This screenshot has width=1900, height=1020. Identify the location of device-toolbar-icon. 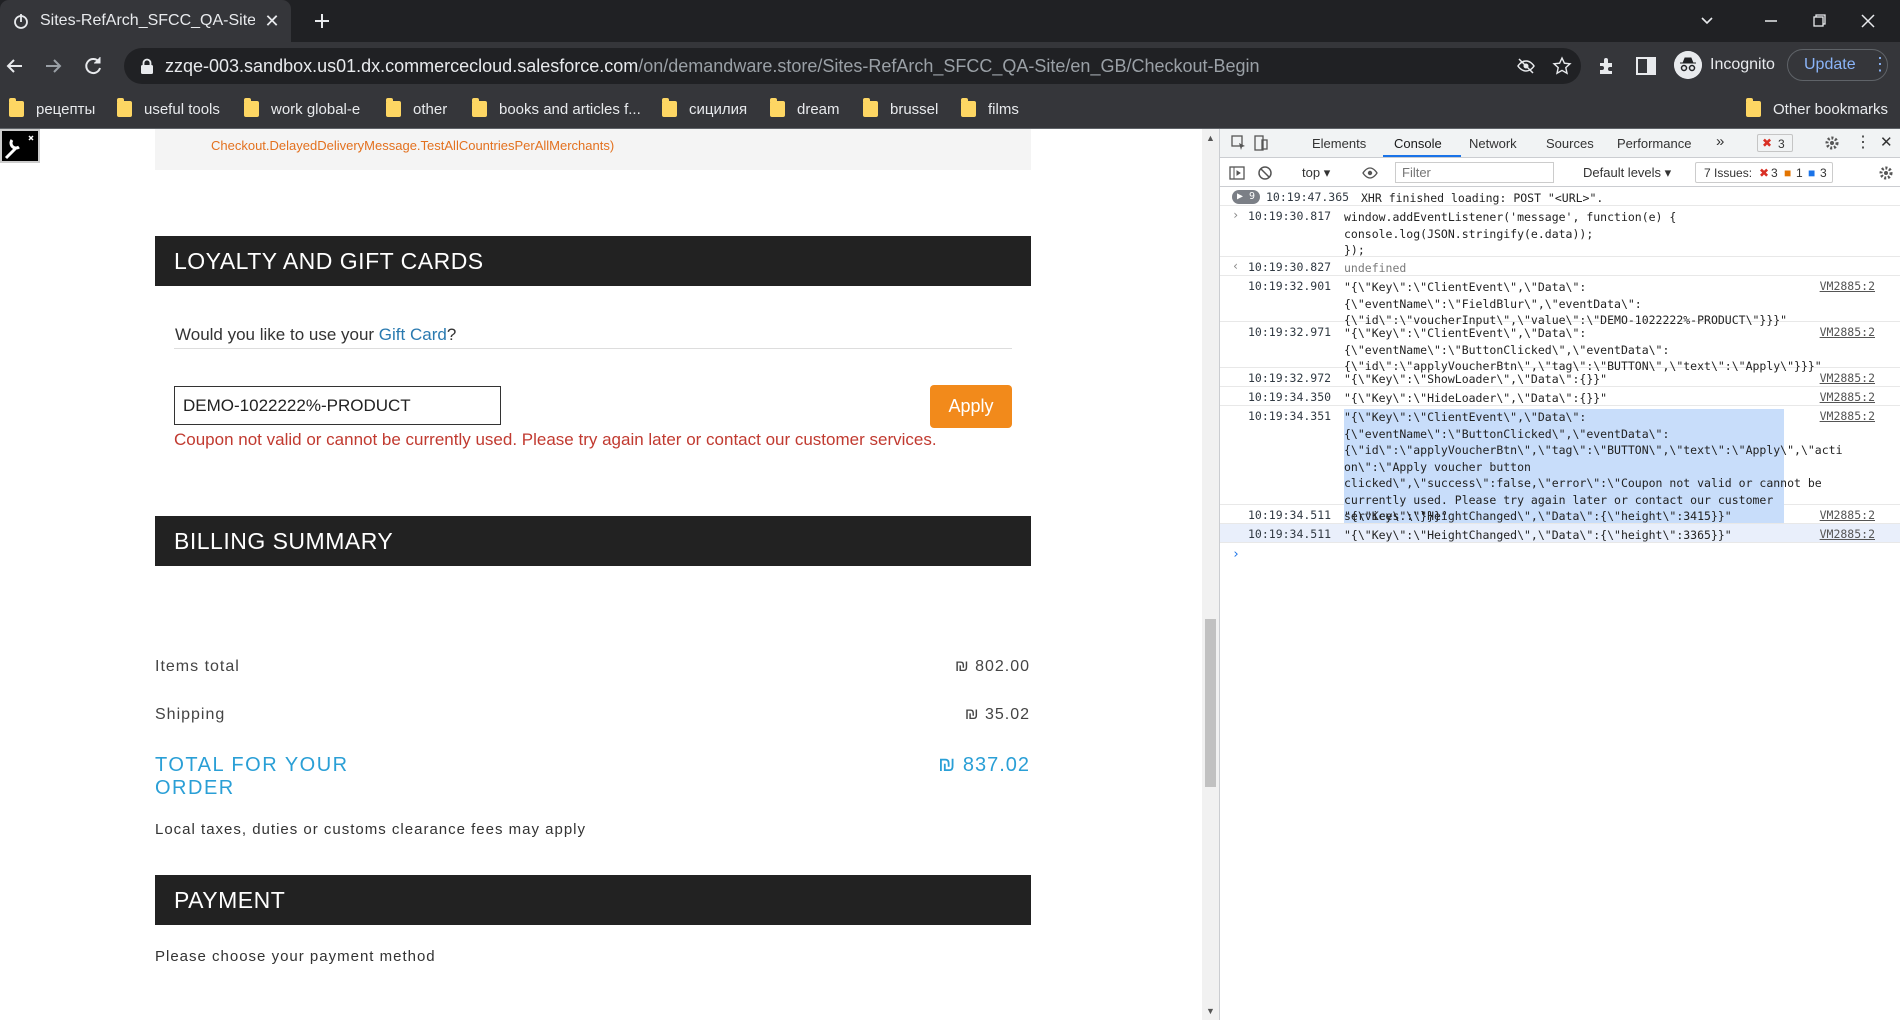
(1261, 143).